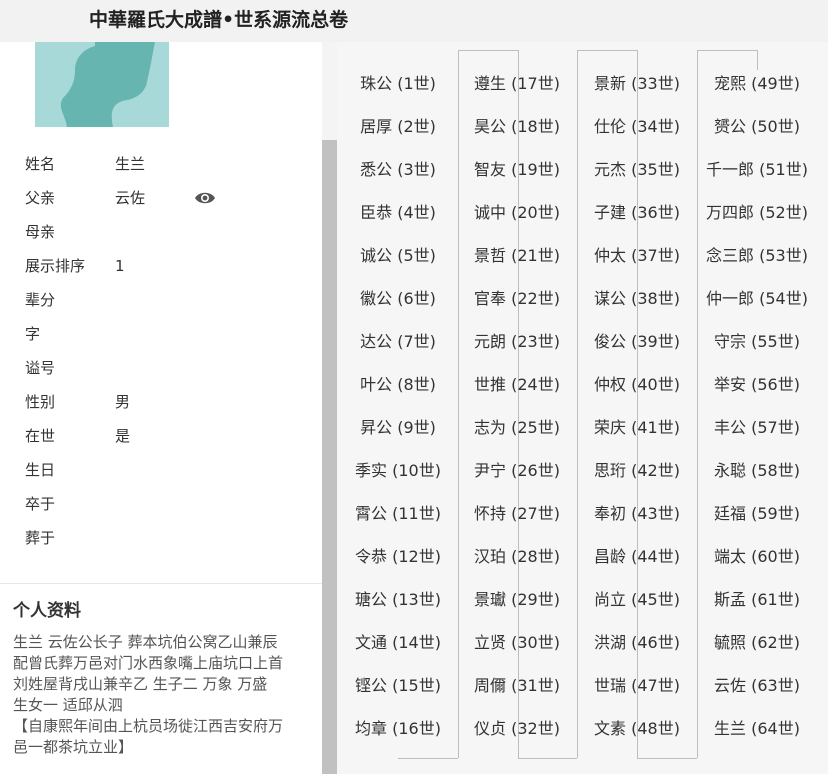  Describe the element at coordinates (517, 729) in the screenshot. I see `generation-item: 仪贞 (32世)` at that location.